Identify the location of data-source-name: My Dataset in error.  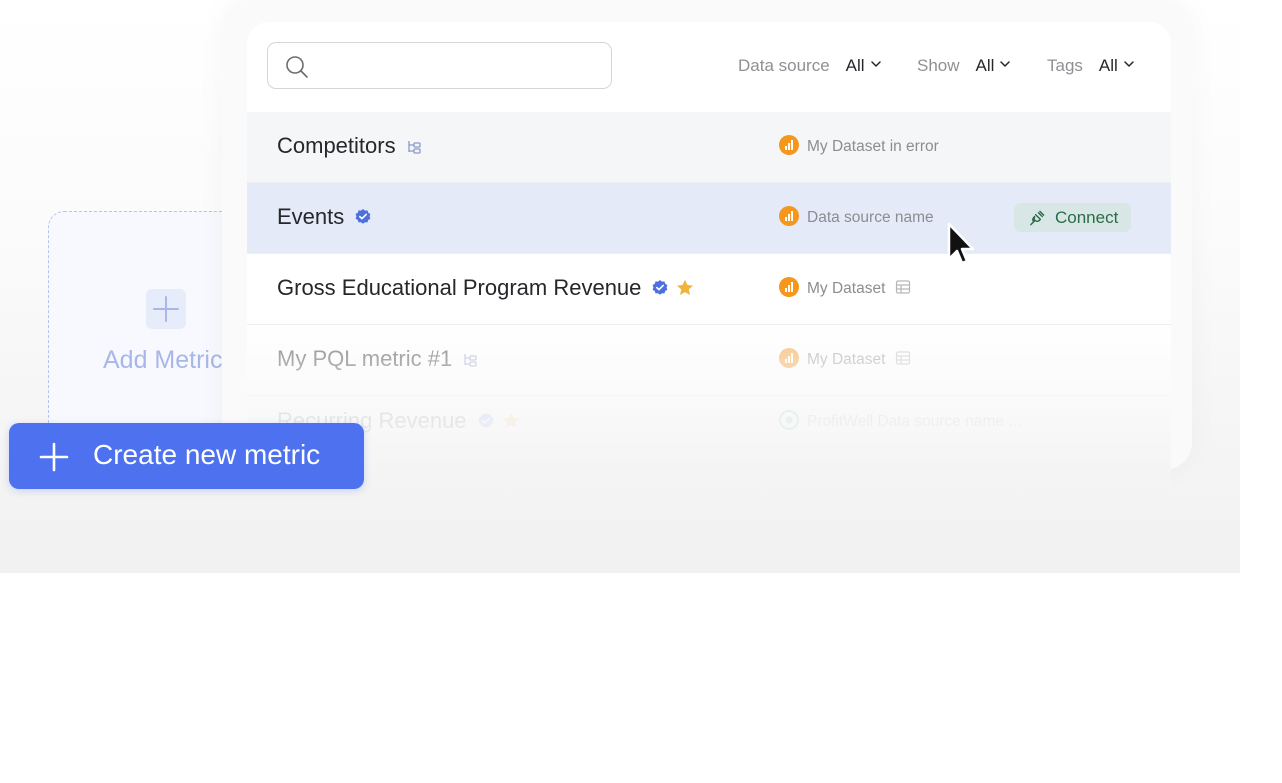
(873, 146).